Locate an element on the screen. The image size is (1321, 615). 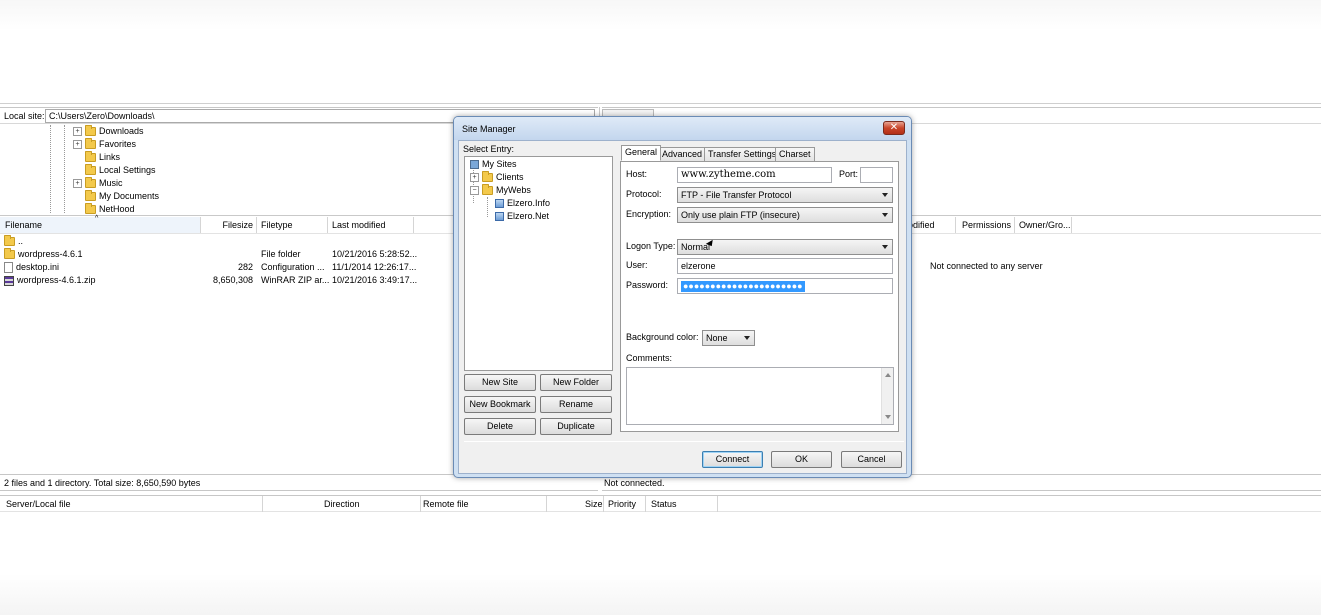
port-label: Port: is located at coordinates (849, 174).